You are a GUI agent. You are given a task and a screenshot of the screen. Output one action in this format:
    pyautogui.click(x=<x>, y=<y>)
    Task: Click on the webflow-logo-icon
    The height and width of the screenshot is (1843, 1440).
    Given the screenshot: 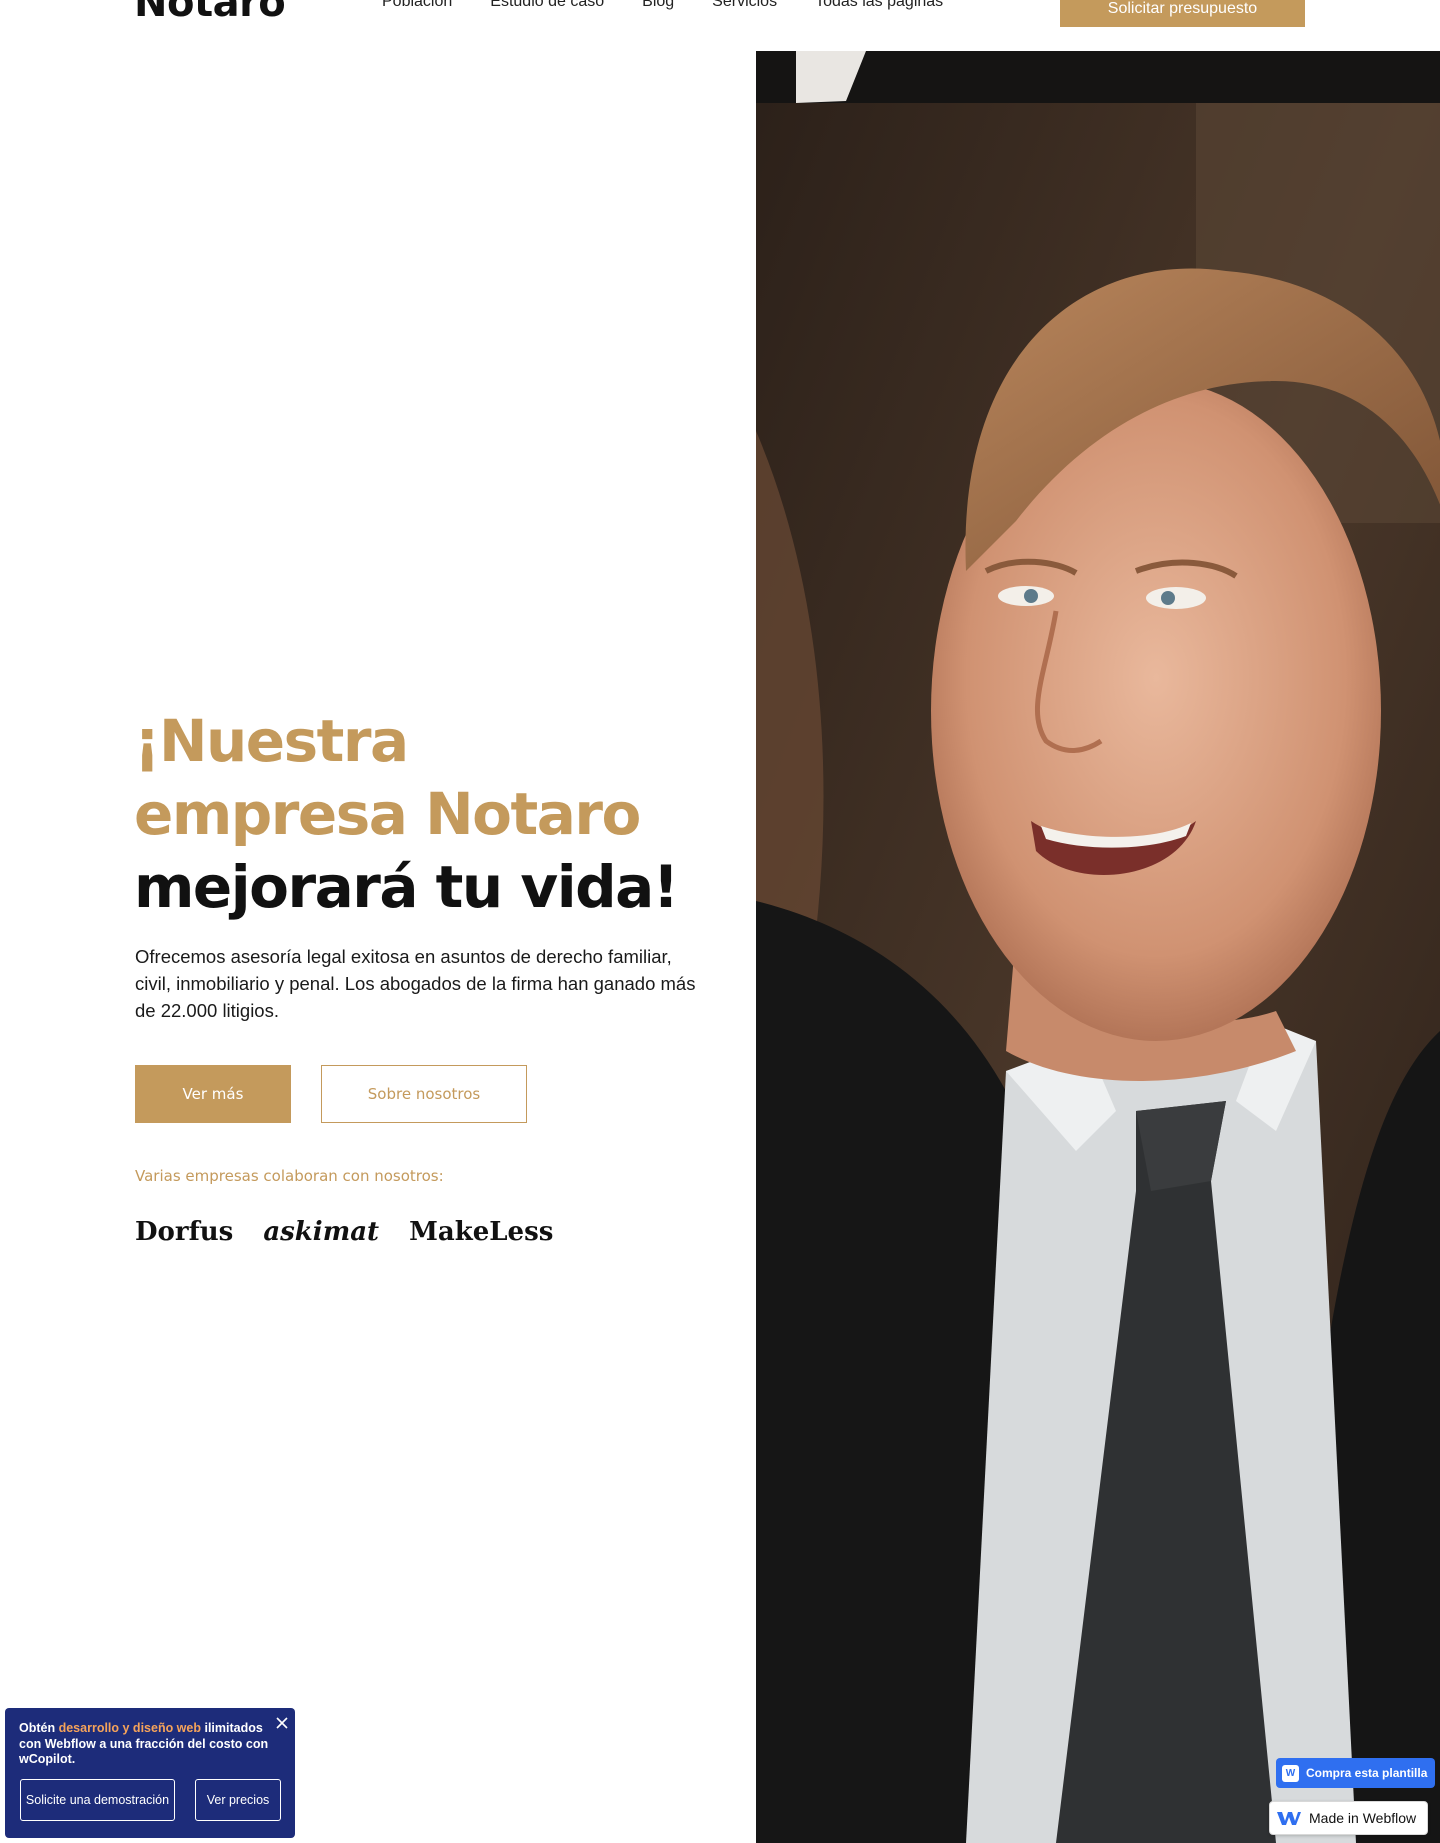 What is the action you would take?
    pyautogui.click(x=1289, y=1818)
    